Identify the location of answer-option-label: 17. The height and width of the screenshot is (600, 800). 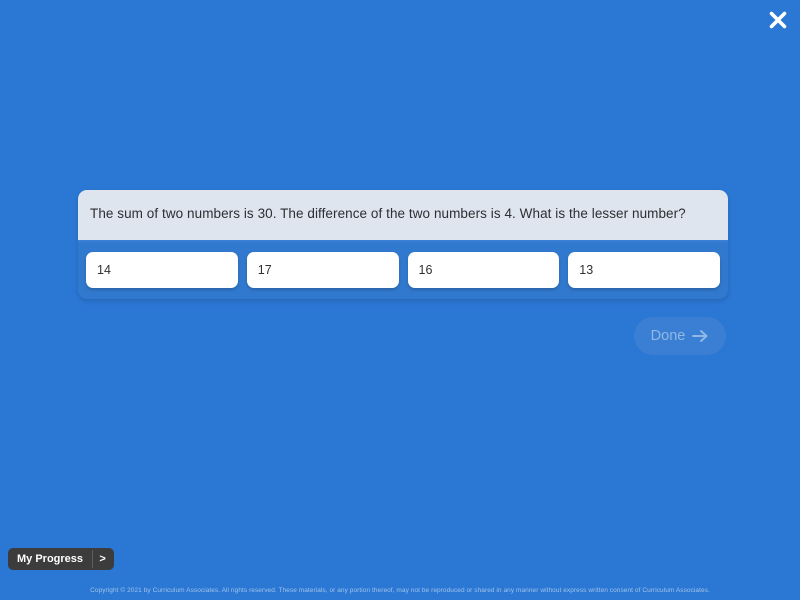
(264, 269).